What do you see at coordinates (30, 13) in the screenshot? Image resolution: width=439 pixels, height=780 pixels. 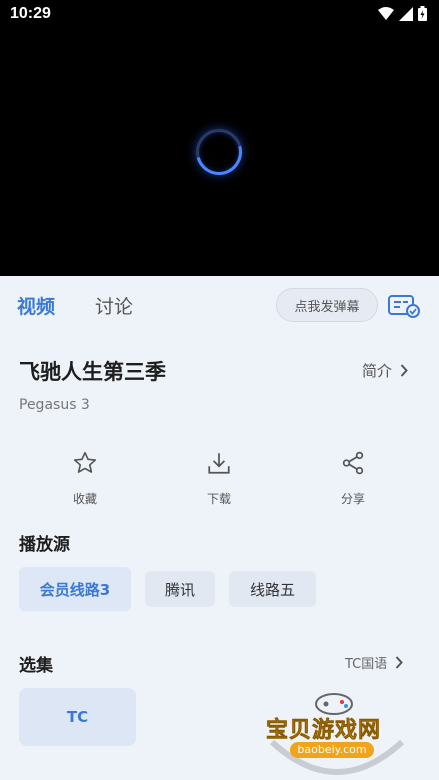 I see `status-time: 10:29` at bounding box center [30, 13].